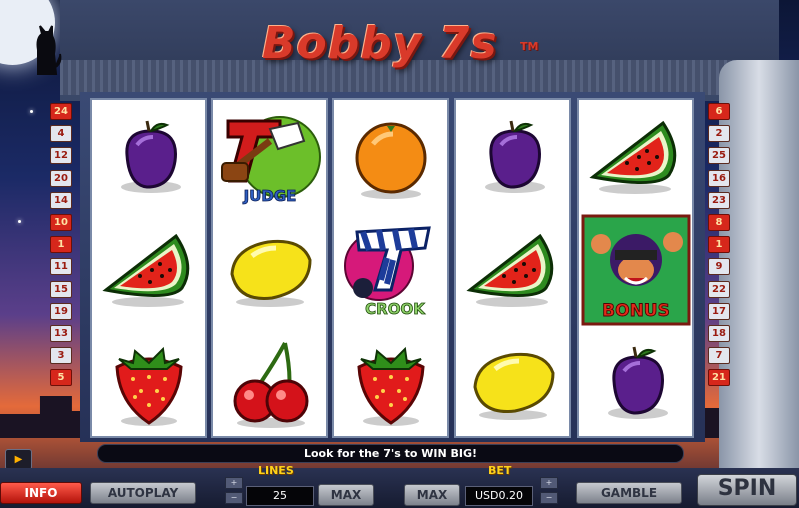 This screenshot has width=799, height=508. Describe the element at coordinates (234, 483) in the screenshot. I see `lines-increase-button: +` at that location.